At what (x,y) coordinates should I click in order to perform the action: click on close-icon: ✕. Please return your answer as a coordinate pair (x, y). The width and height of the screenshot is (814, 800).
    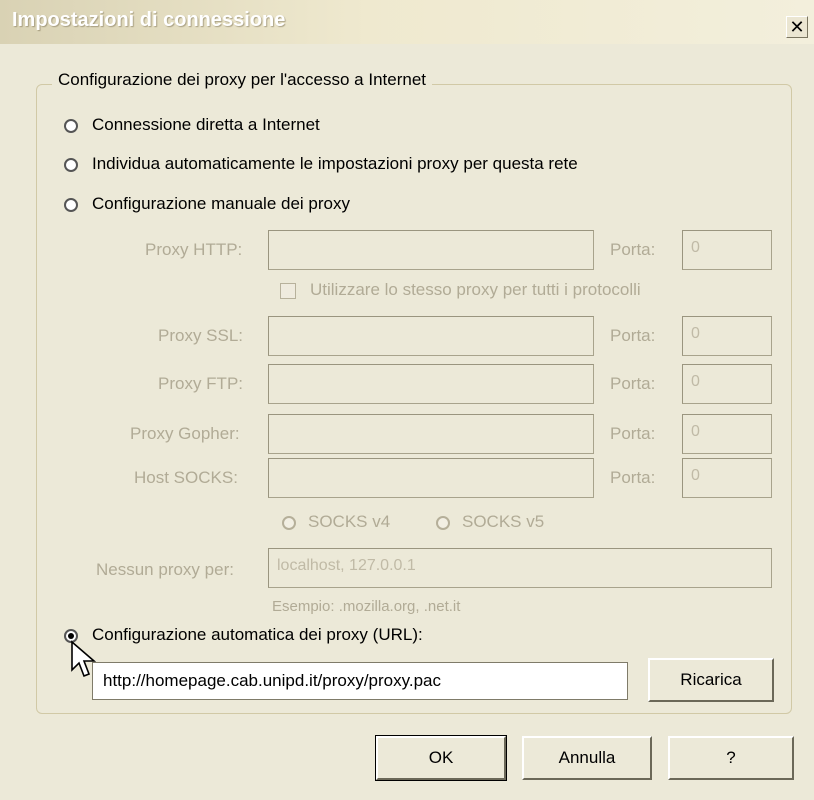
    Looking at the image, I should click on (797, 27).